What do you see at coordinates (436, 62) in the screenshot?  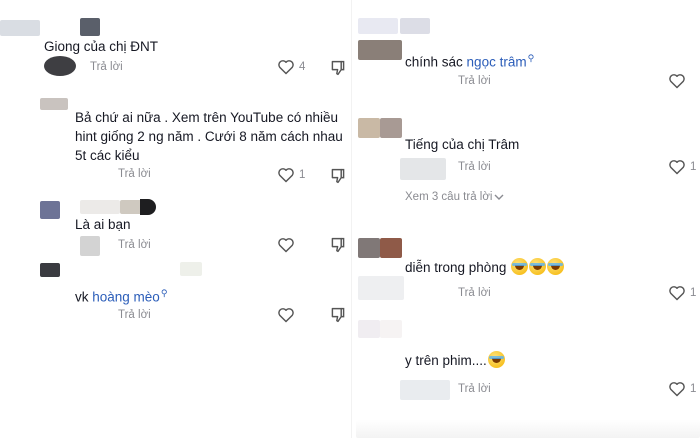 I see `comment-text-prefix: chính sác` at bounding box center [436, 62].